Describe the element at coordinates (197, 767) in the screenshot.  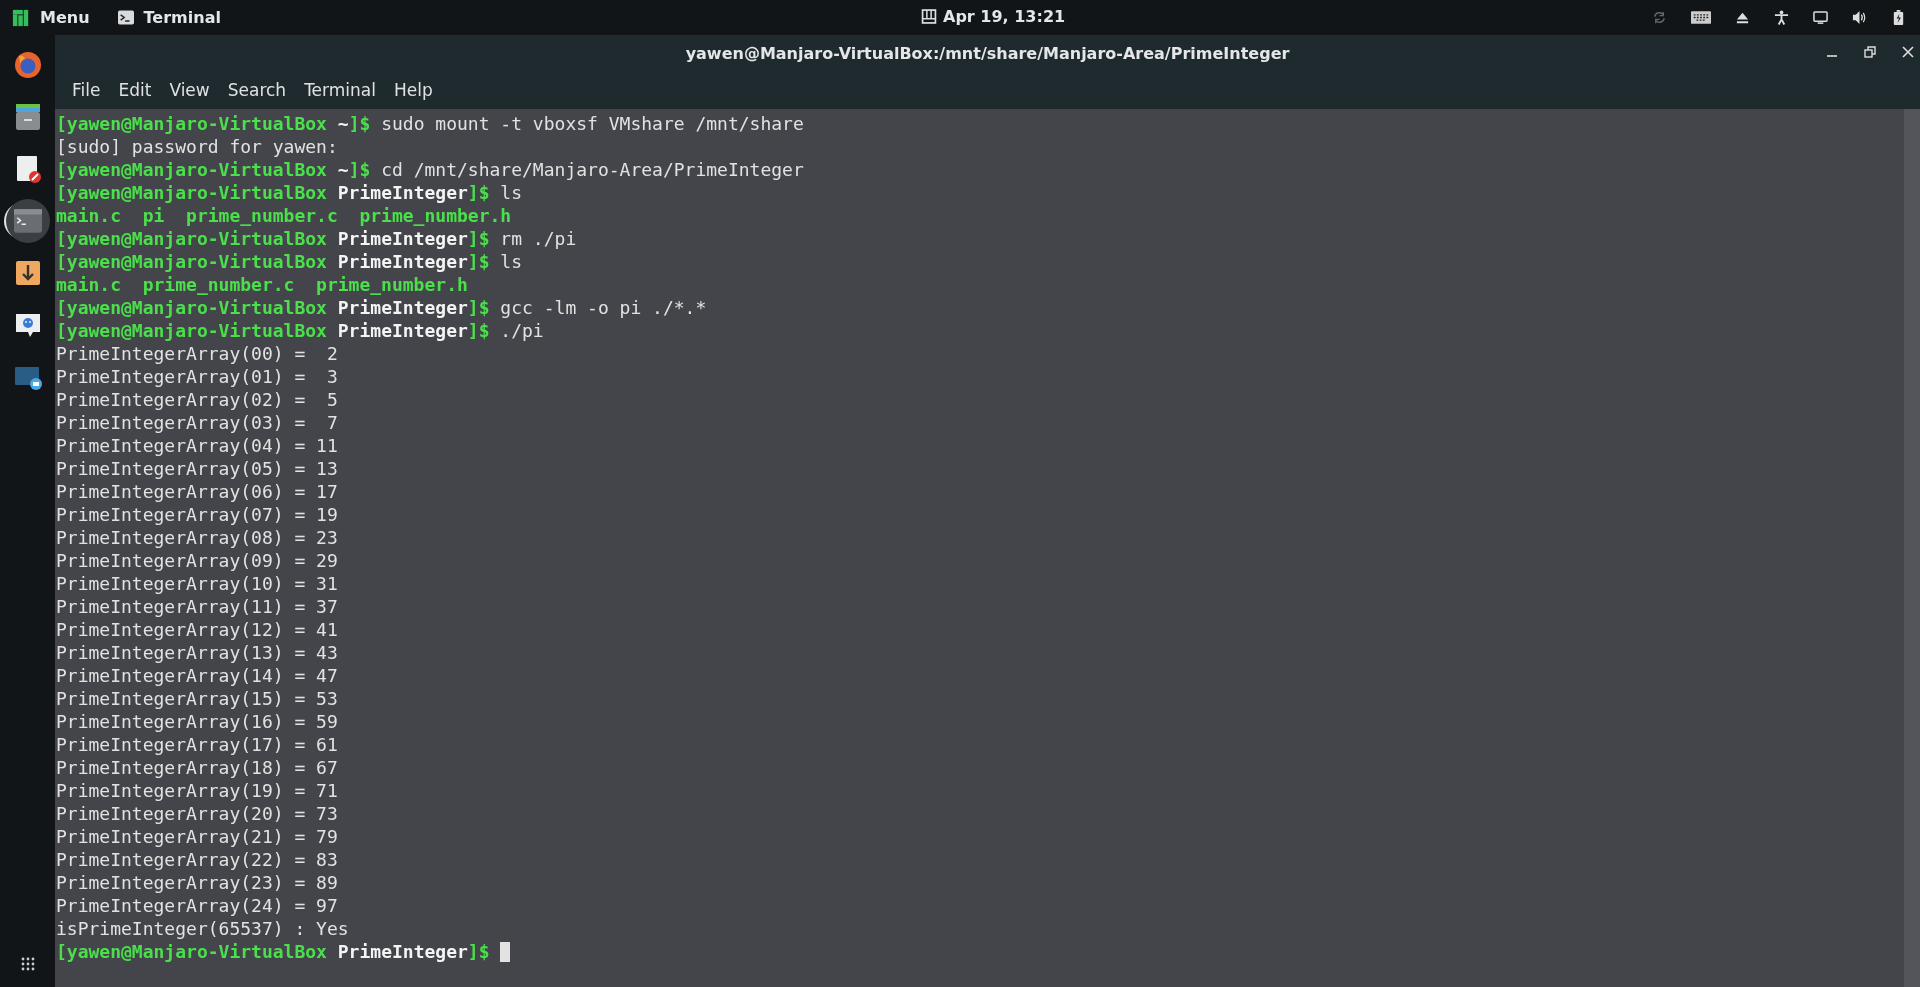
I see `terminal-line: PrimeIntegerArray(18) = 67` at that location.